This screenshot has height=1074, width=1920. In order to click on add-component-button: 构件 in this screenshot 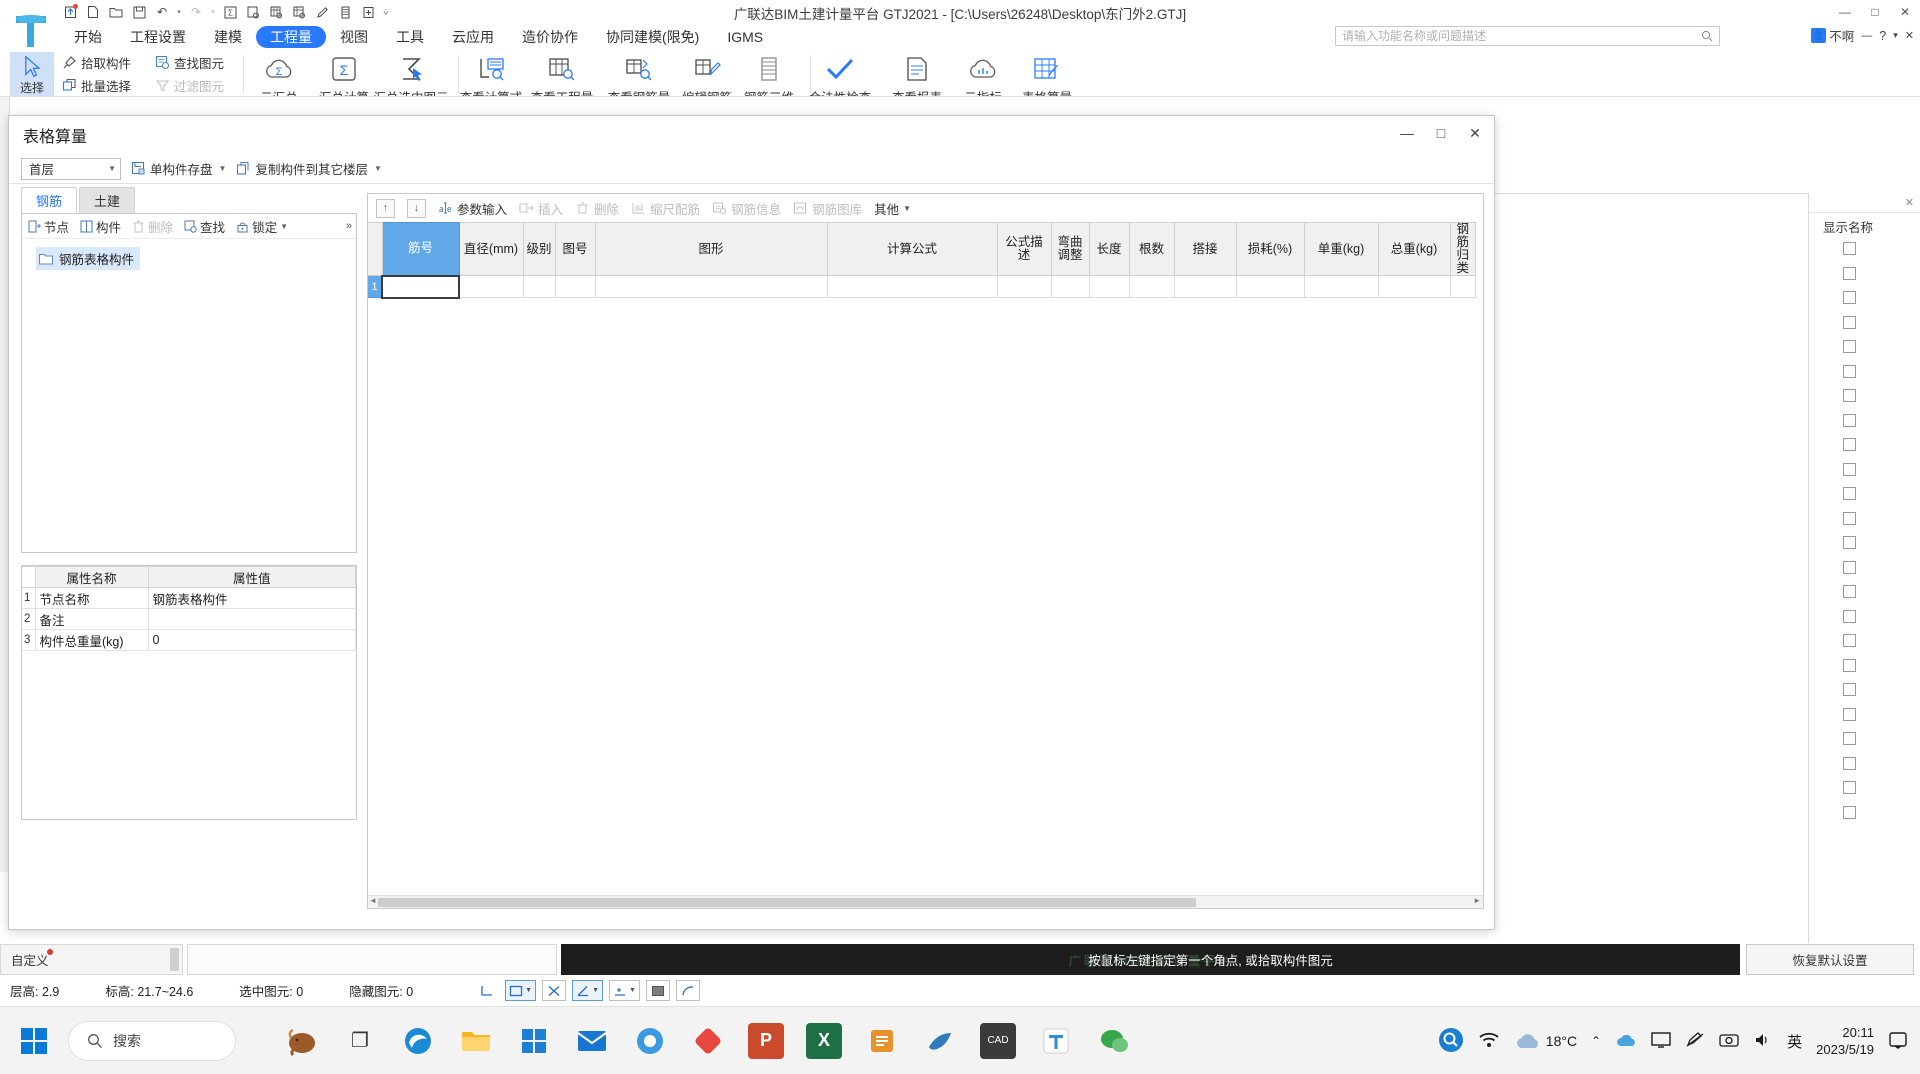, I will do `click(100, 226)`.